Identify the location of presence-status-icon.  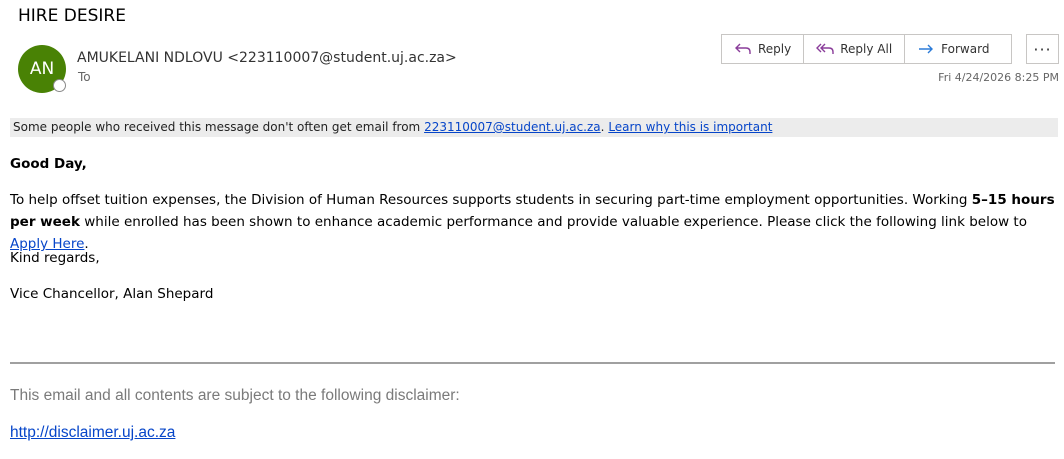
(59, 85).